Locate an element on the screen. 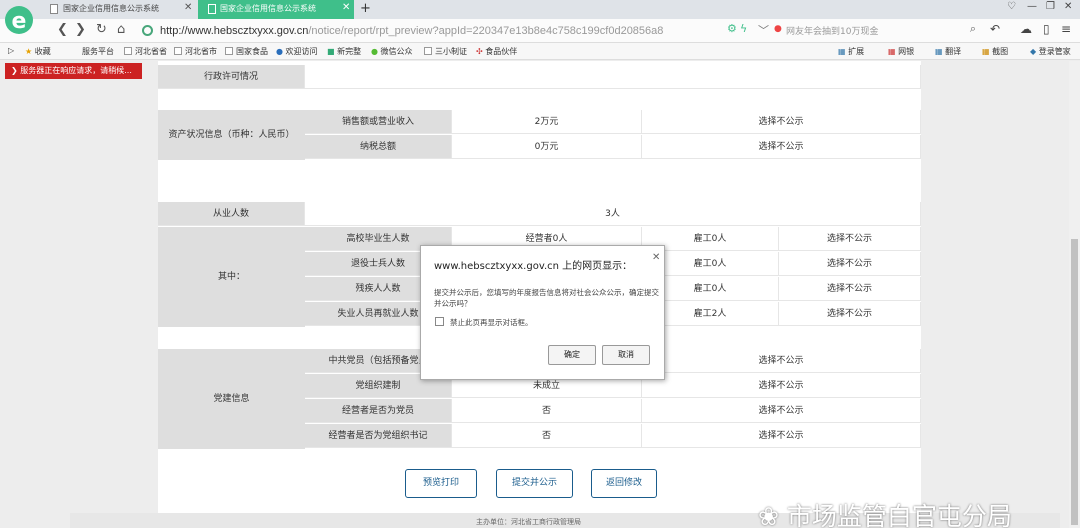  table-row: 纳税总额 0万元 选择不公示 is located at coordinates (539, 147).